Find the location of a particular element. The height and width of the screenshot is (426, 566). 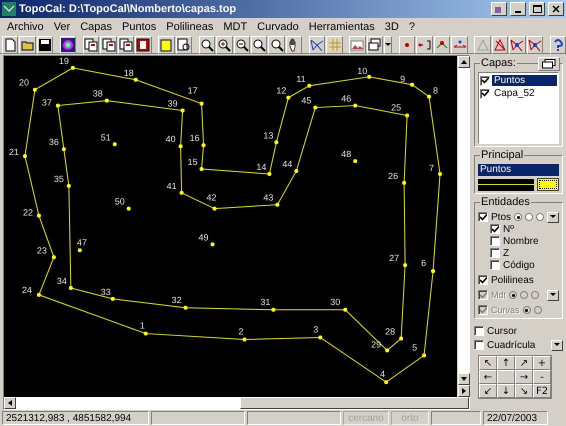

point-label: 32 is located at coordinates (177, 299).